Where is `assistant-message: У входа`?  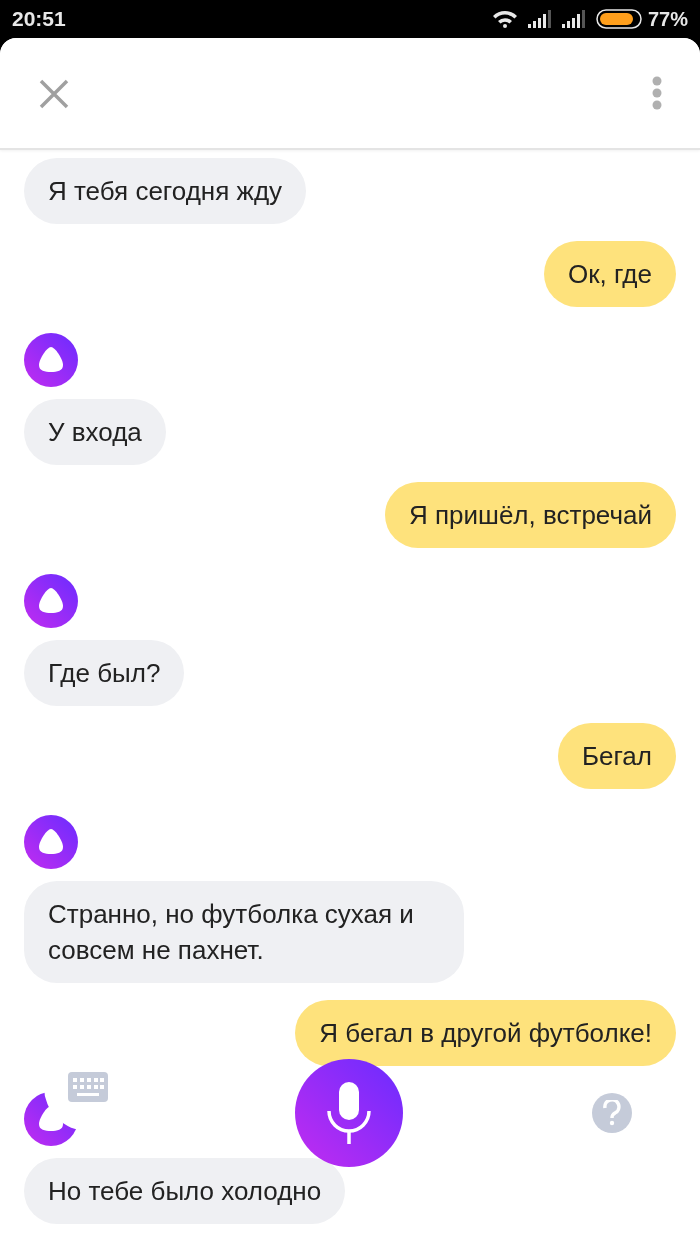
assistant-message: У входа is located at coordinates (95, 432).